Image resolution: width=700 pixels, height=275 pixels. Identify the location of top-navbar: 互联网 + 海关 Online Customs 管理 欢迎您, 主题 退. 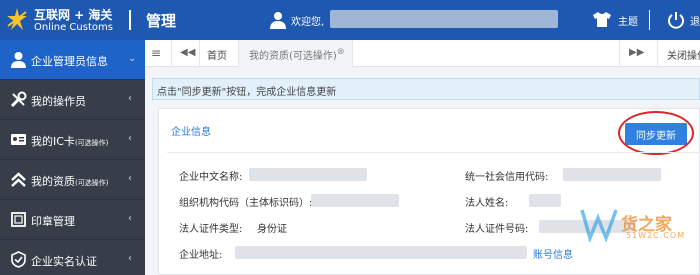
(350, 20).